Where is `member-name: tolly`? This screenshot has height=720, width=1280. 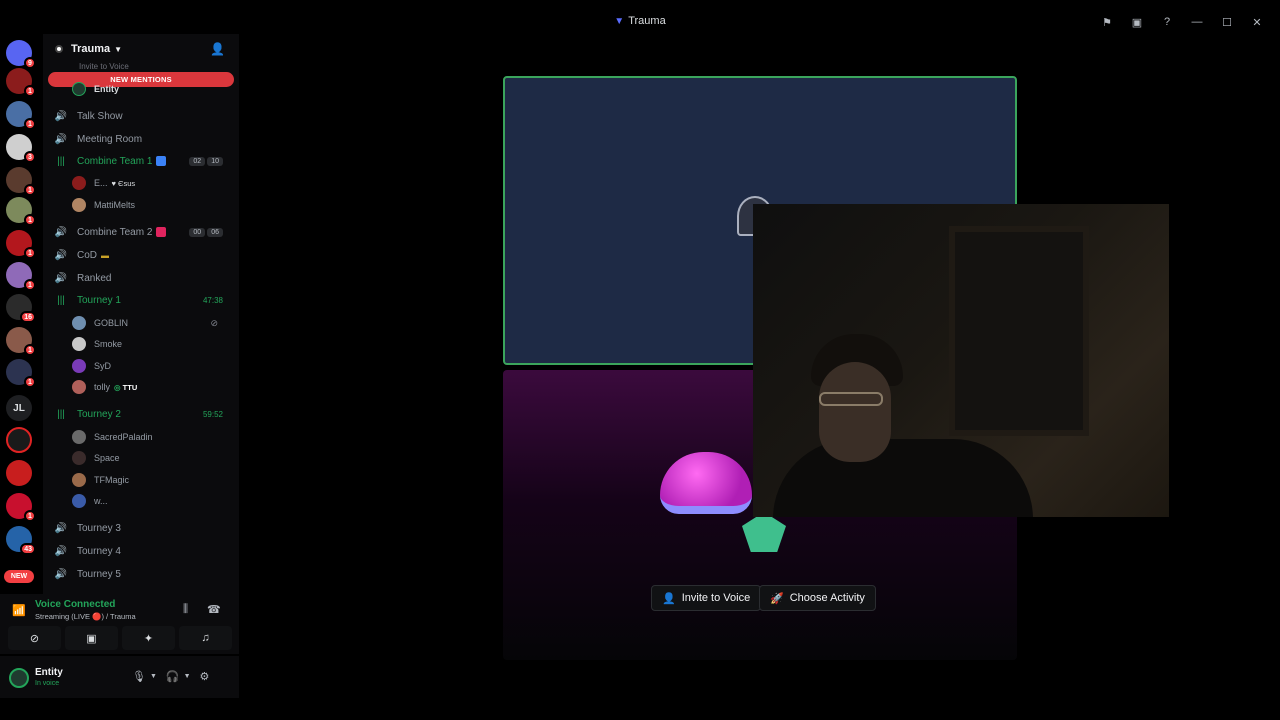 member-name: tolly is located at coordinates (102, 387).